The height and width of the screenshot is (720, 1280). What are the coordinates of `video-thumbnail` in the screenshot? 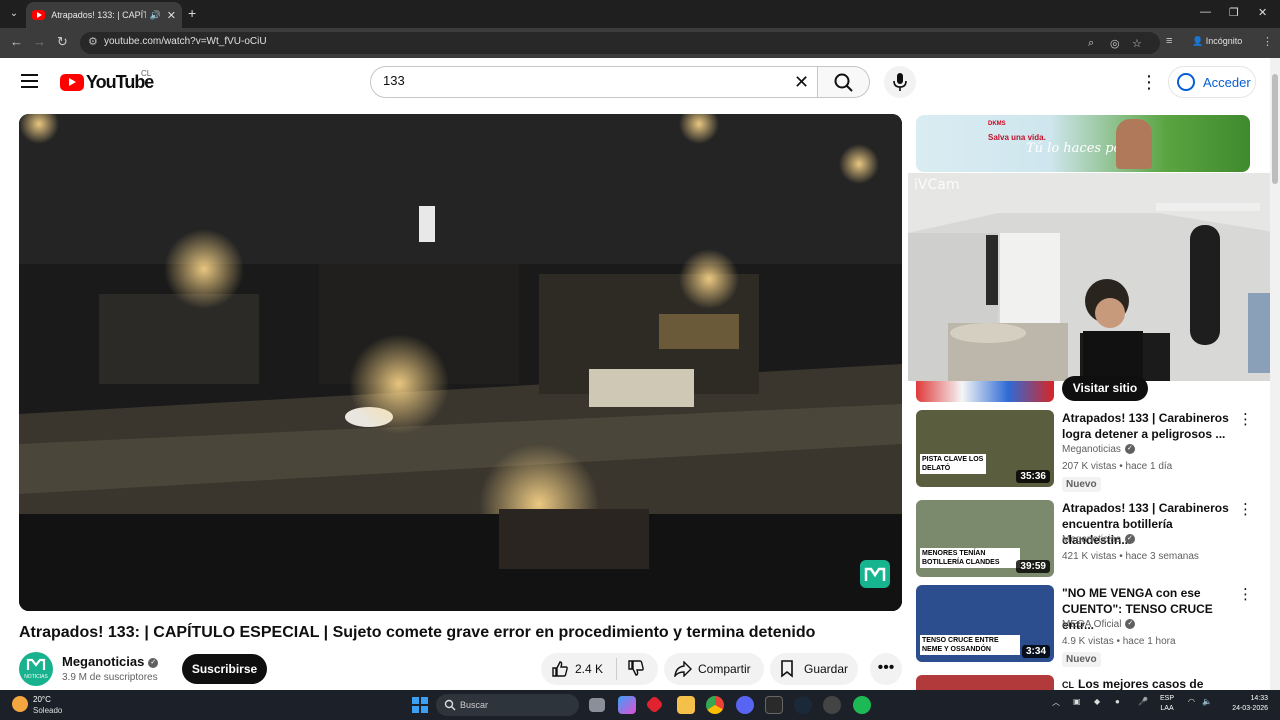 It's located at (985, 682).